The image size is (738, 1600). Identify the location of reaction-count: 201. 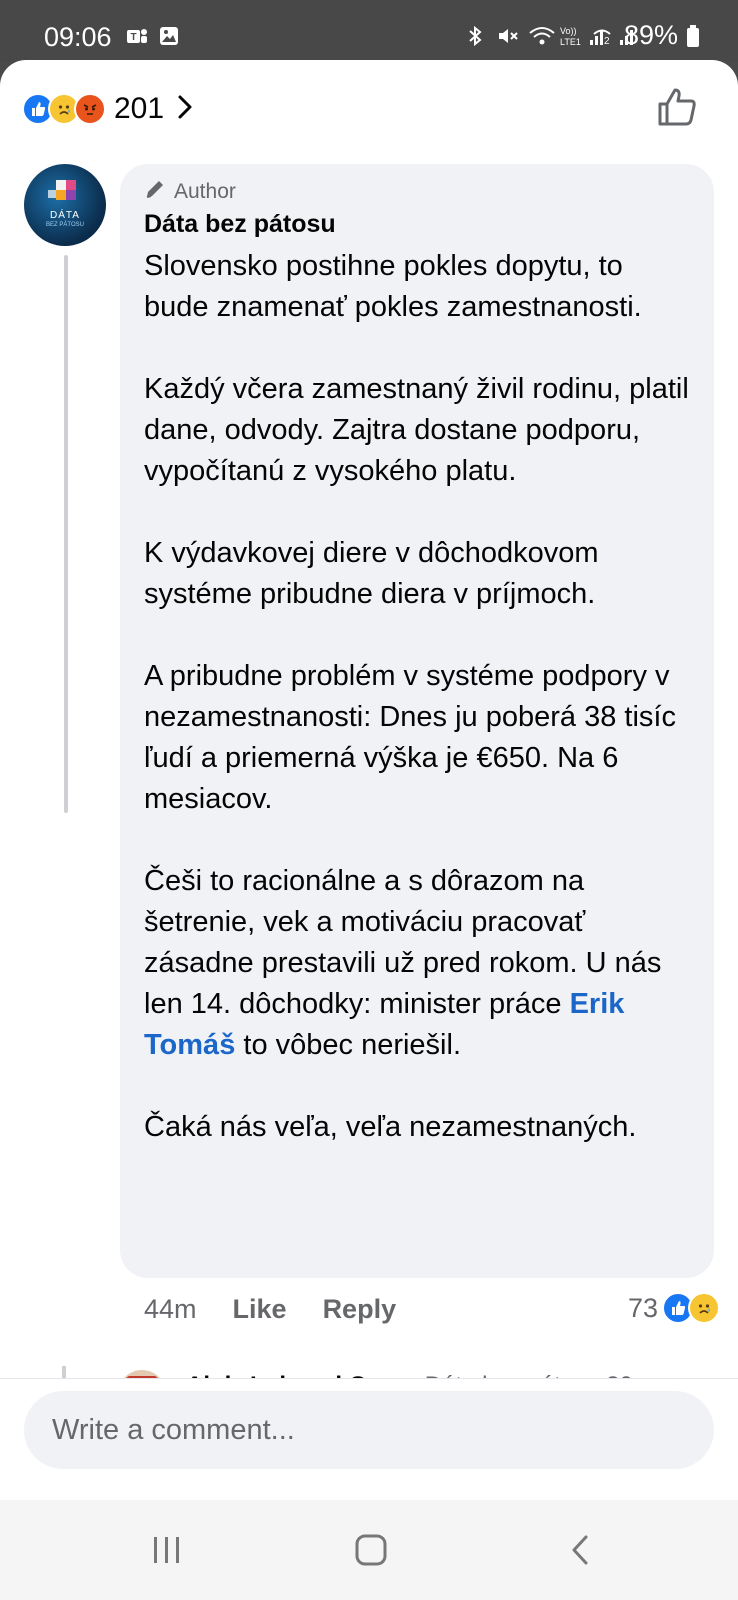
(139, 108).